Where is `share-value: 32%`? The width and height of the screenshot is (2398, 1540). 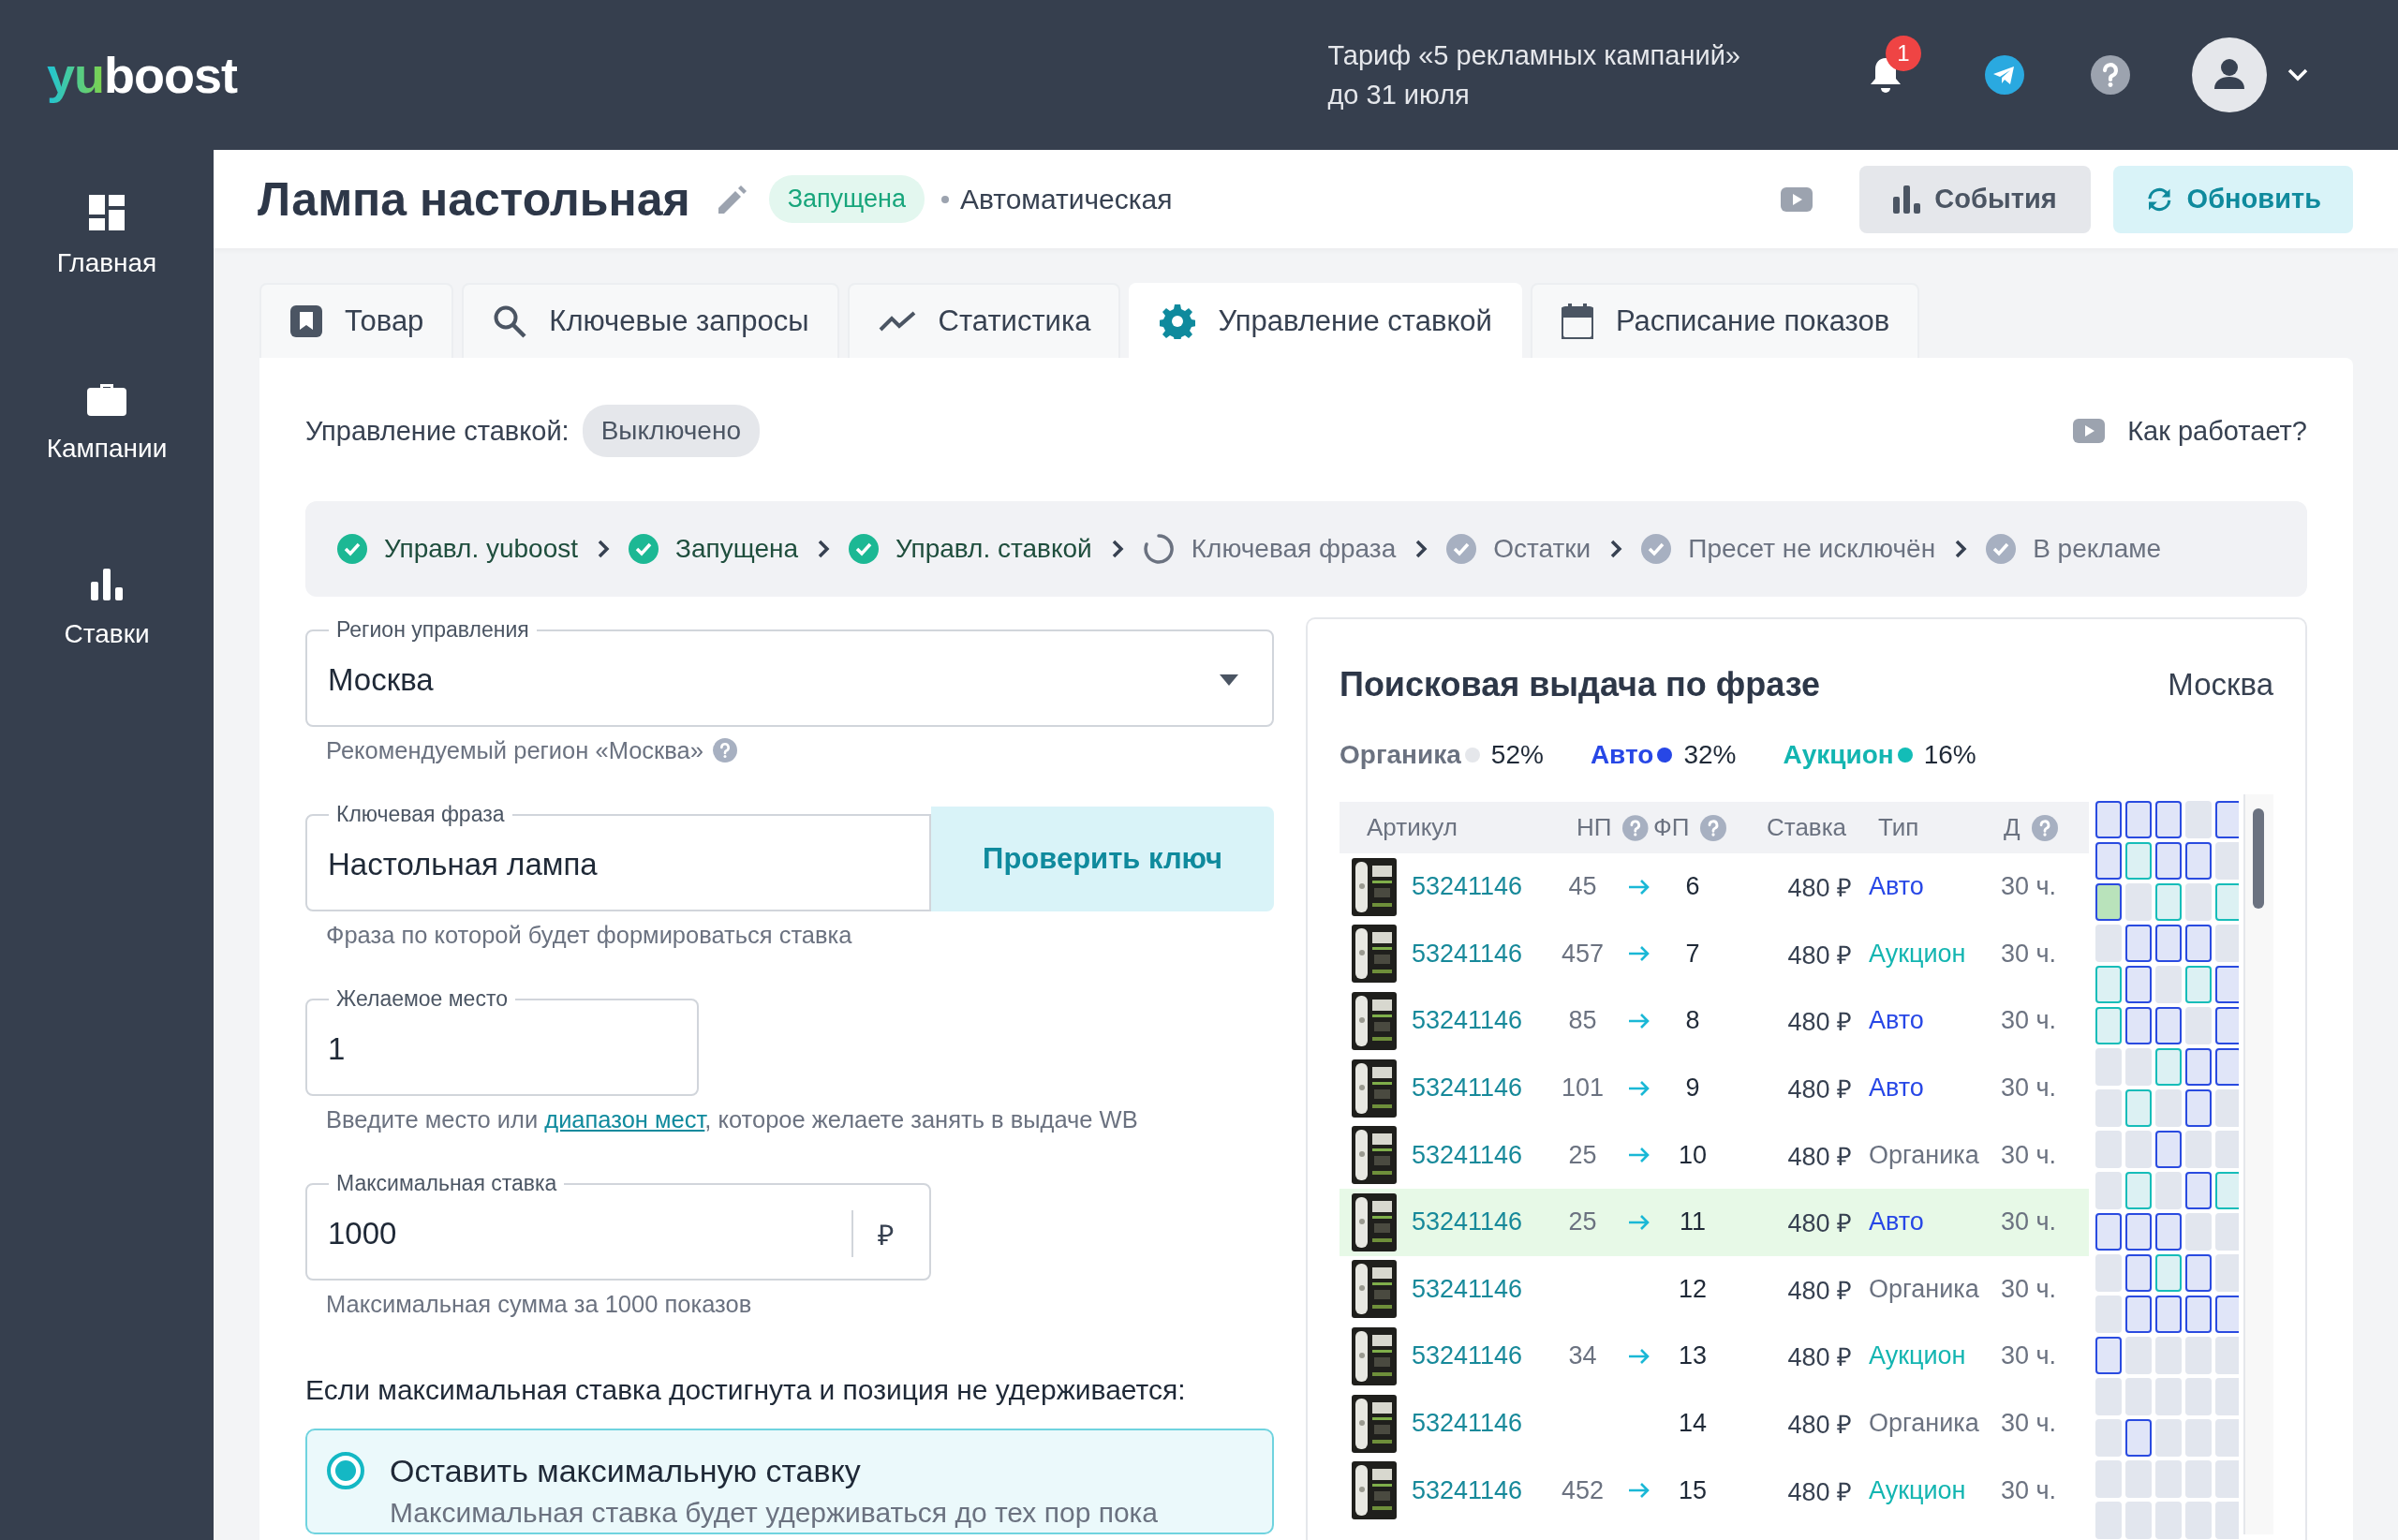 share-value: 32% is located at coordinates (1710, 755).